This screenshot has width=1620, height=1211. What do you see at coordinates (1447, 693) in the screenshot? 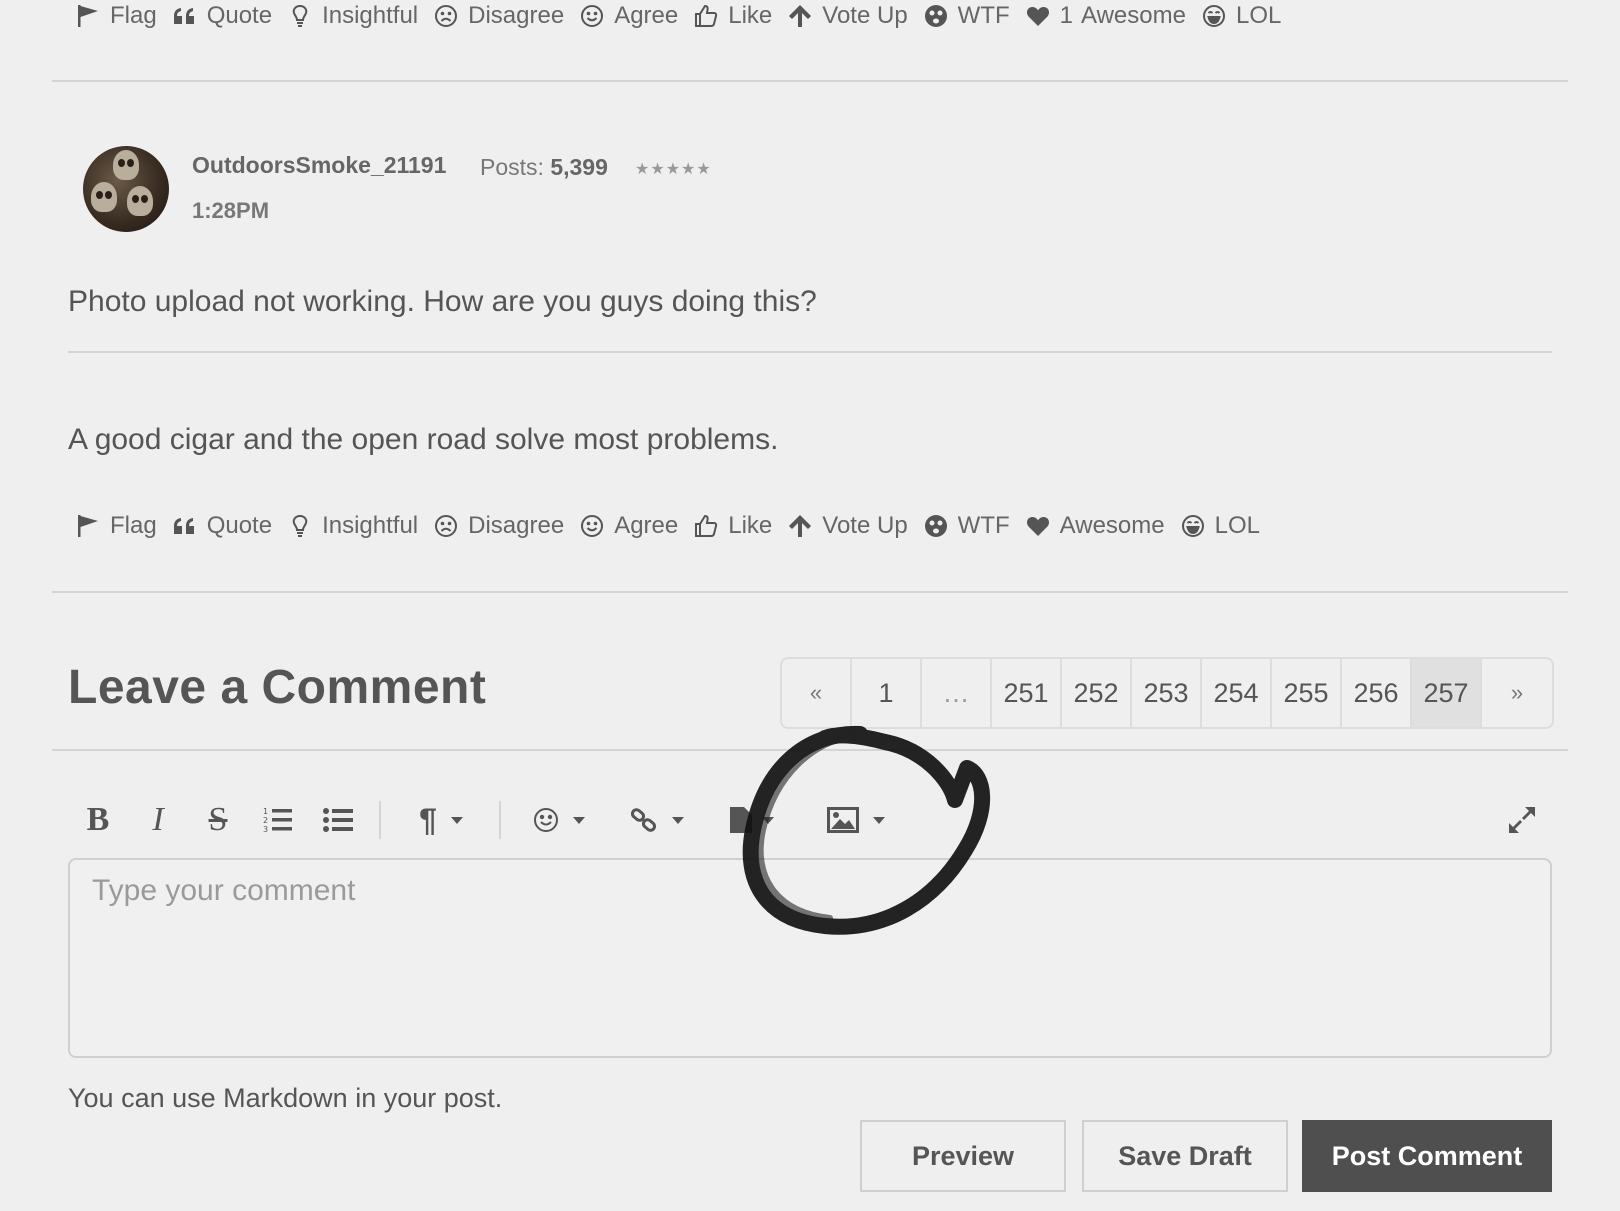
I see `pagination-page-current: 257` at bounding box center [1447, 693].